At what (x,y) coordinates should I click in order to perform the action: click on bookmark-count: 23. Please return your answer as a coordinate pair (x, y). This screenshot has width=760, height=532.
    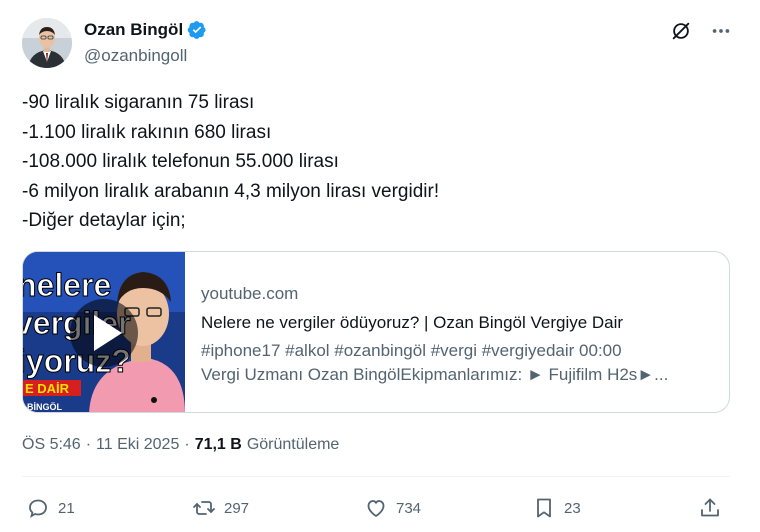
    Looking at the image, I should click on (572, 508).